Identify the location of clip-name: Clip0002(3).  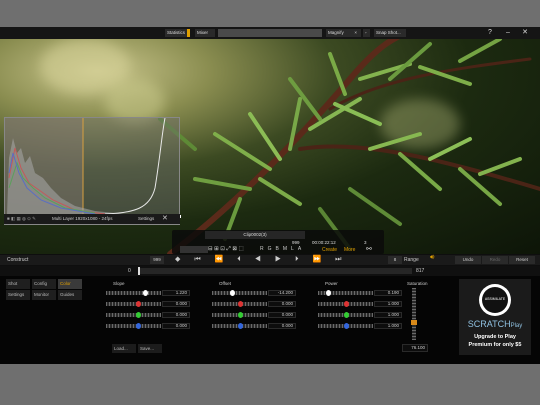
(255, 235).